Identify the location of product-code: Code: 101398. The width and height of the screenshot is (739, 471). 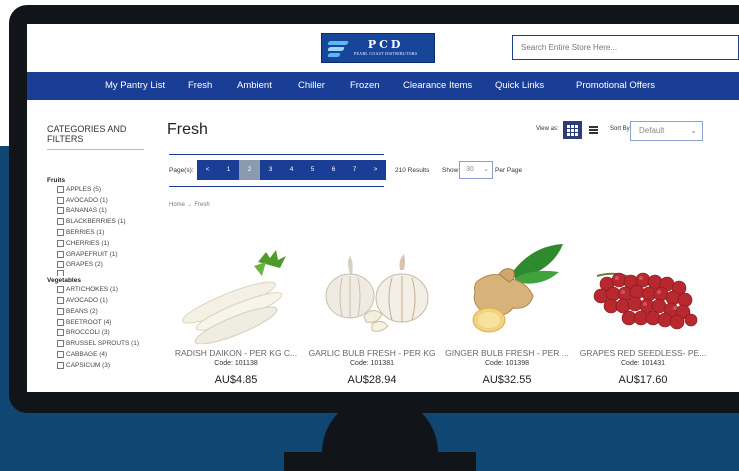
(507, 363).